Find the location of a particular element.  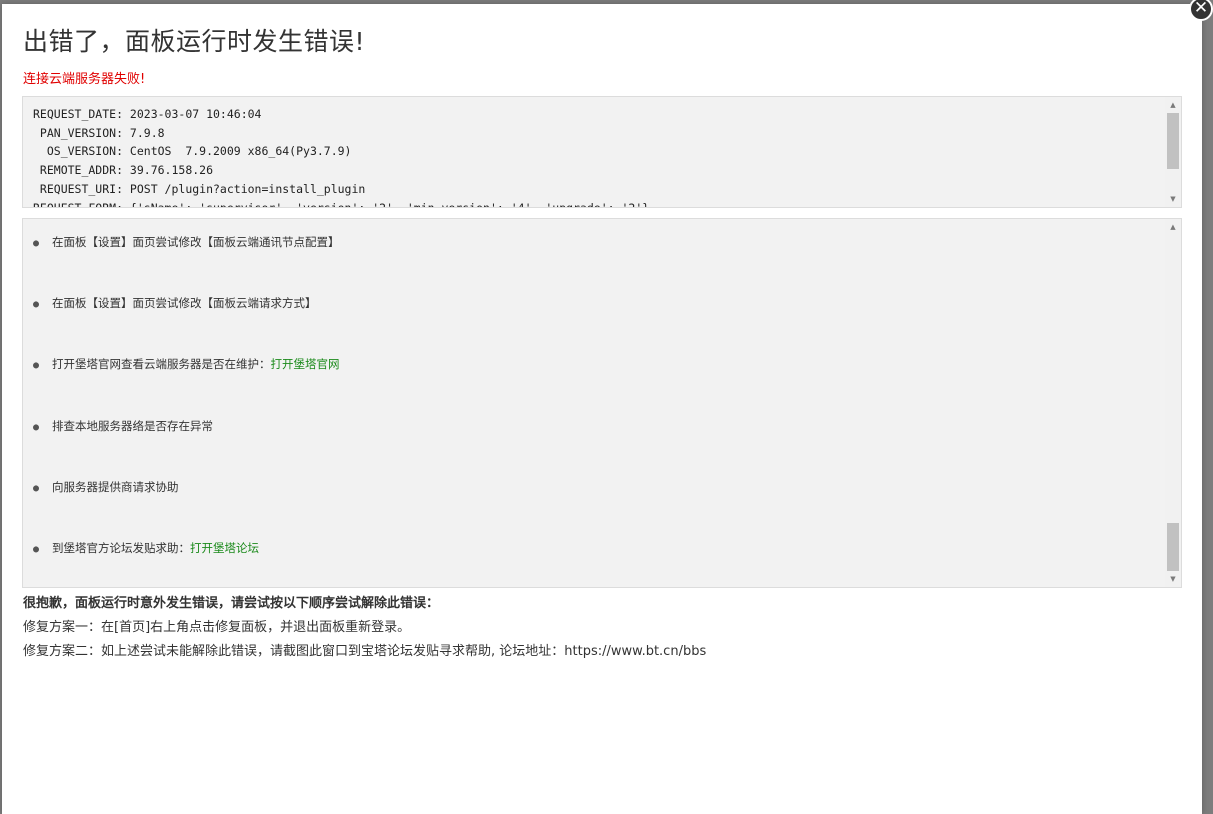

suggestion-text: 打开堡塔官网查看云端服务器是否在维护： is located at coordinates (161, 364).